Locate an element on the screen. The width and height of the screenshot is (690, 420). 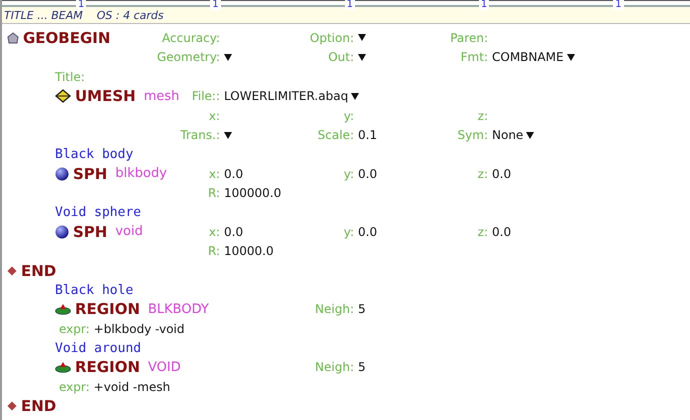
field-value: LOWERLIMITER.abaq is located at coordinates (286, 96).